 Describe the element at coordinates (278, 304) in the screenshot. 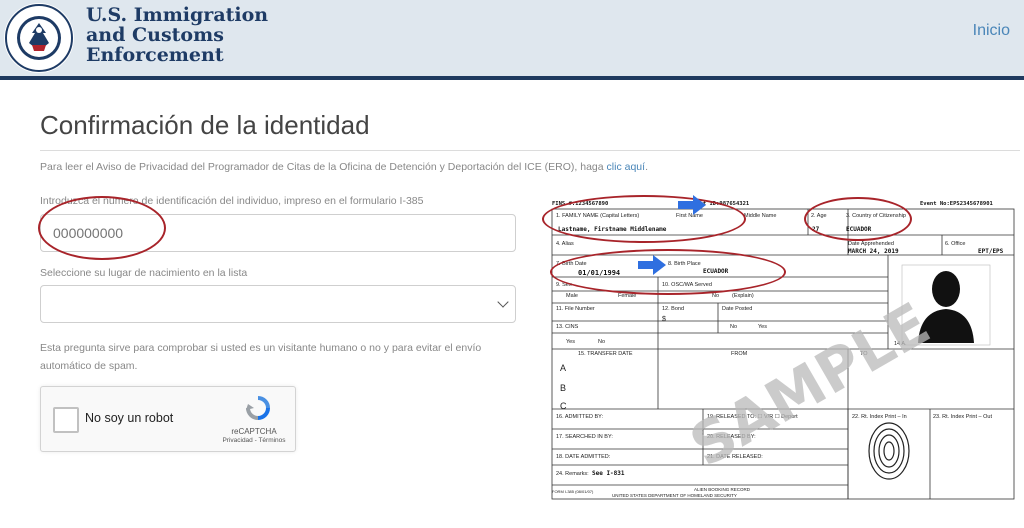

I see `birthplace-select` at that location.